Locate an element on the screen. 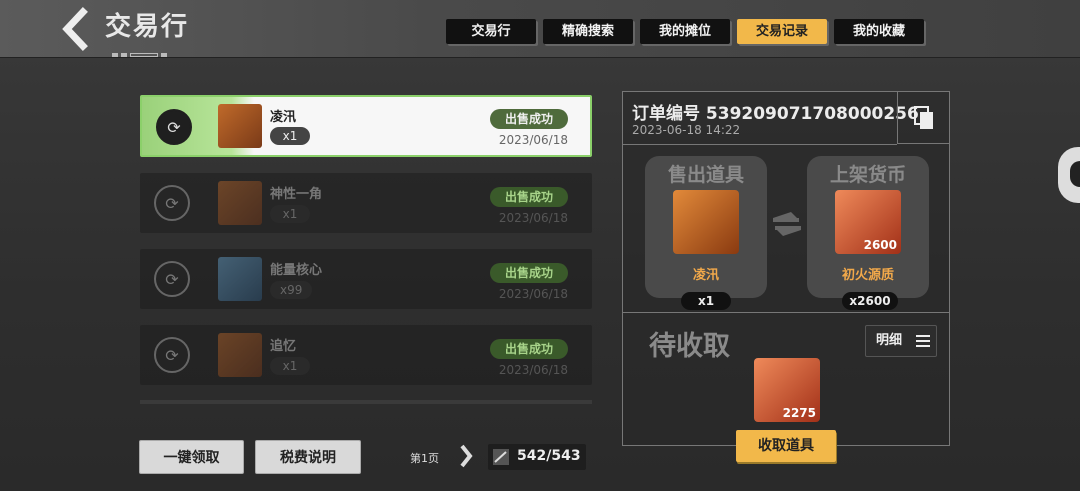 Image resolution: width=1080 pixels, height=491 pixels. item-quantity: x99 is located at coordinates (291, 290).